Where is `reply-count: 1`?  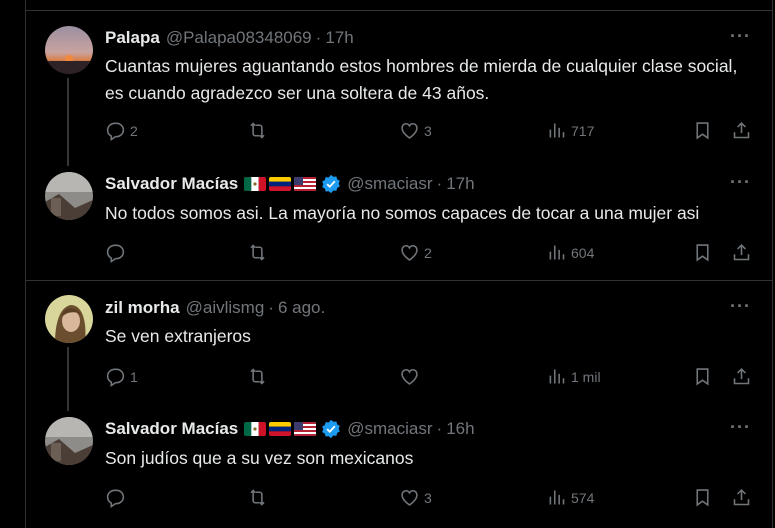 reply-count: 1 is located at coordinates (134, 376).